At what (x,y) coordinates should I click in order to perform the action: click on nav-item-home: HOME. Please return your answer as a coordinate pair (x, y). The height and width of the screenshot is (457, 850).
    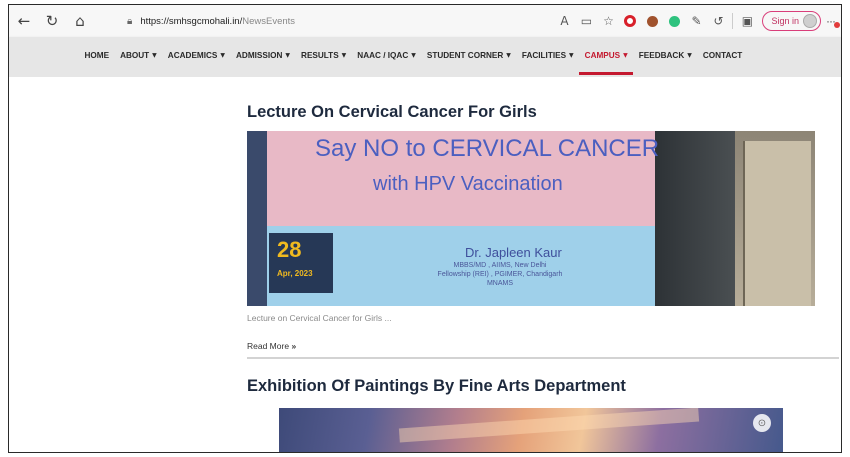
    Looking at the image, I should click on (97, 55).